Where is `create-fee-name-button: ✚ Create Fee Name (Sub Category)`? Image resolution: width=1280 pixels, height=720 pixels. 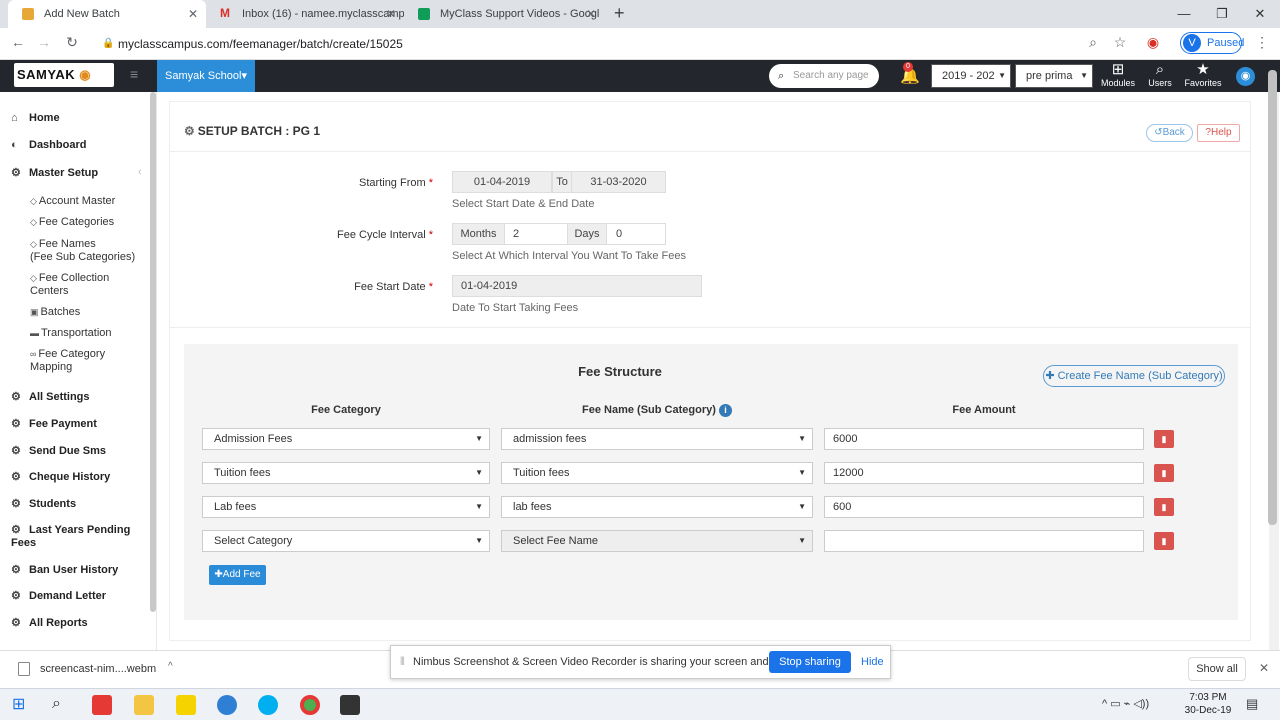 create-fee-name-button: ✚ Create Fee Name (Sub Category) is located at coordinates (1134, 376).